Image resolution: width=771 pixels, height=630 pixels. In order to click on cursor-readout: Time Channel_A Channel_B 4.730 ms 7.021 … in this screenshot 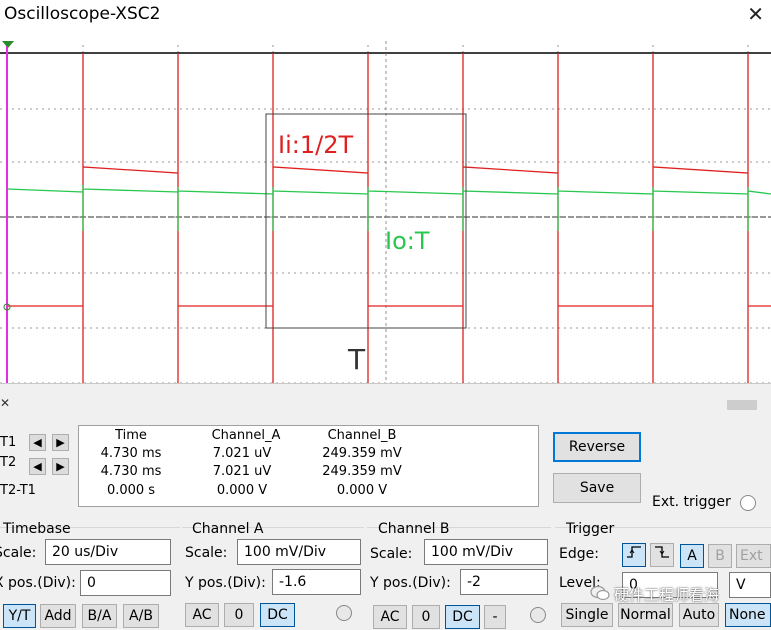, I will do `click(308, 466)`.